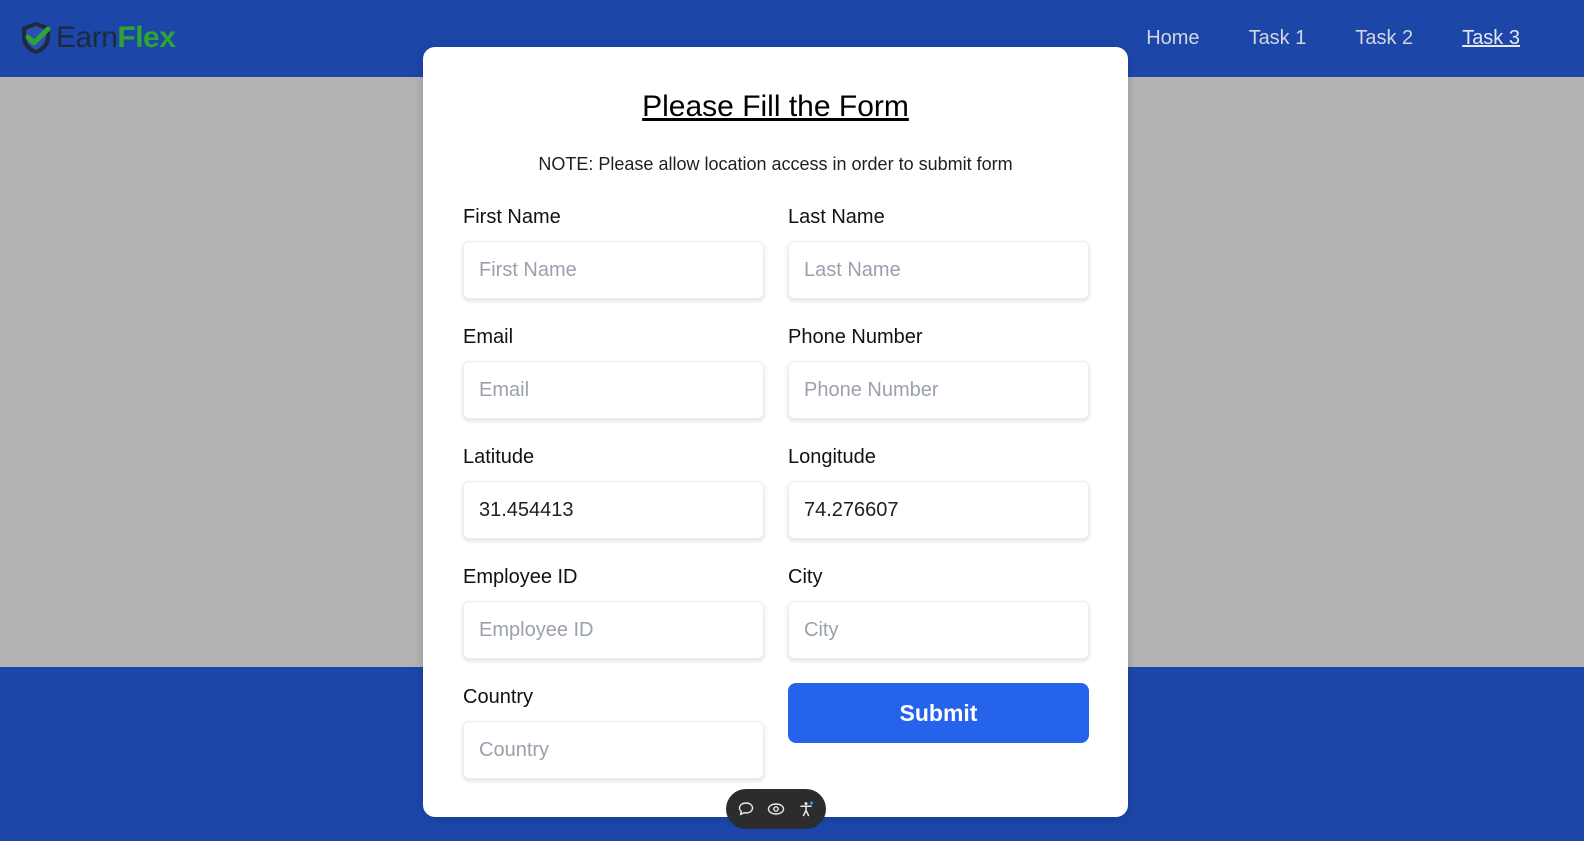 The height and width of the screenshot is (841, 1584). I want to click on last-name-input, so click(938, 270).